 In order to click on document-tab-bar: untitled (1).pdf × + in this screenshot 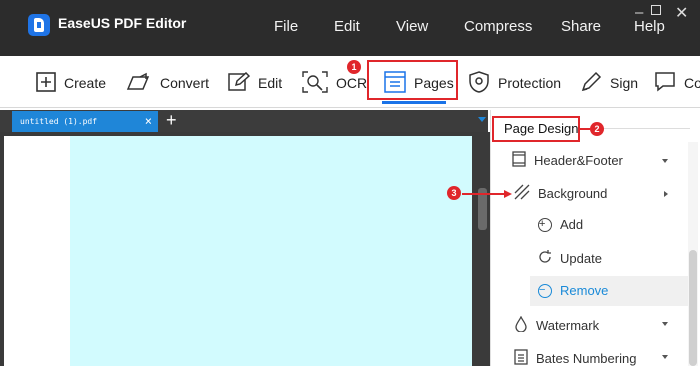, I will do `click(244, 121)`.